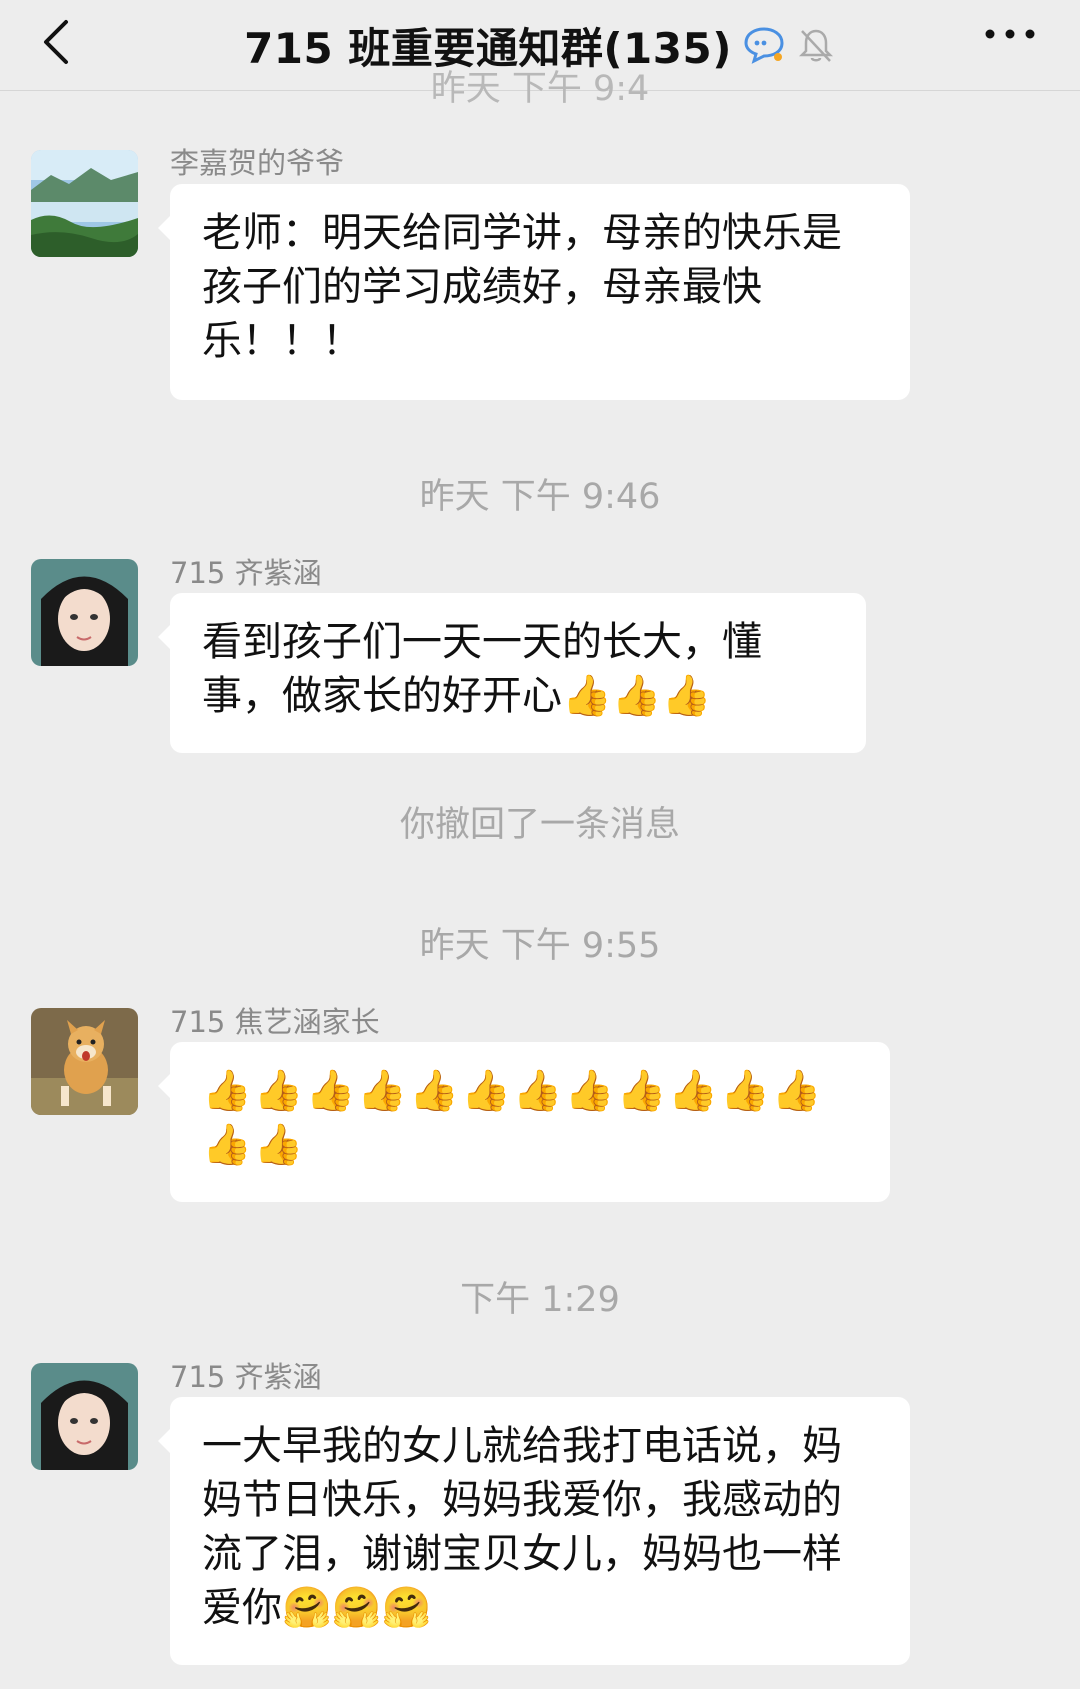 The height and width of the screenshot is (1689, 1080). Describe the element at coordinates (534, 292) in the screenshot. I see `message-bubble: 老师：明天给同学讲，母亲的快乐是孩子们的学习成绩好，母亲最快乐！！！` at that location.